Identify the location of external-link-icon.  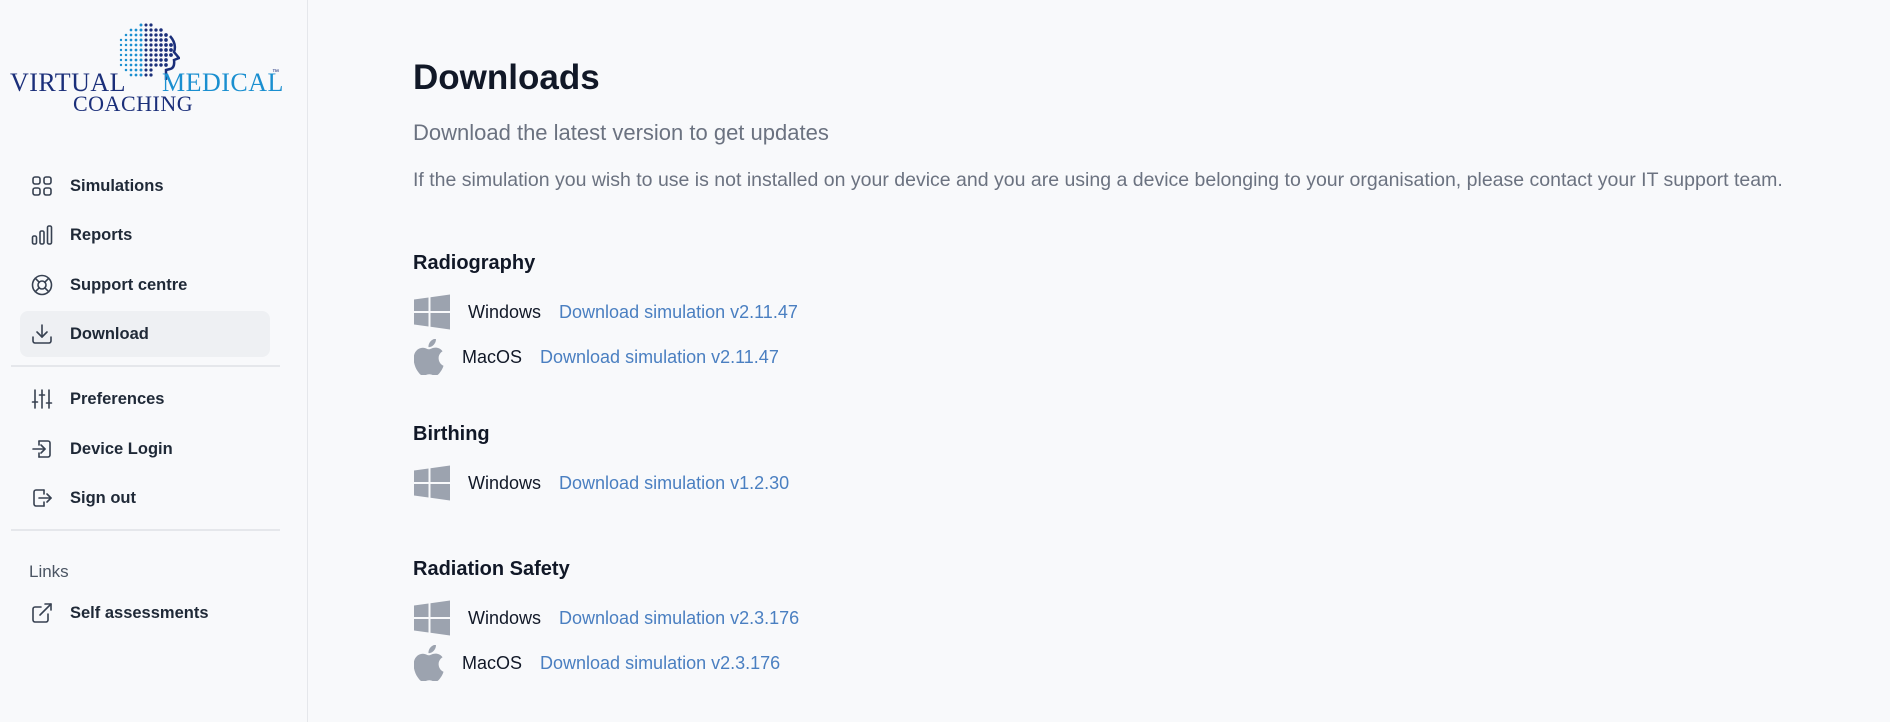
(42, 613).